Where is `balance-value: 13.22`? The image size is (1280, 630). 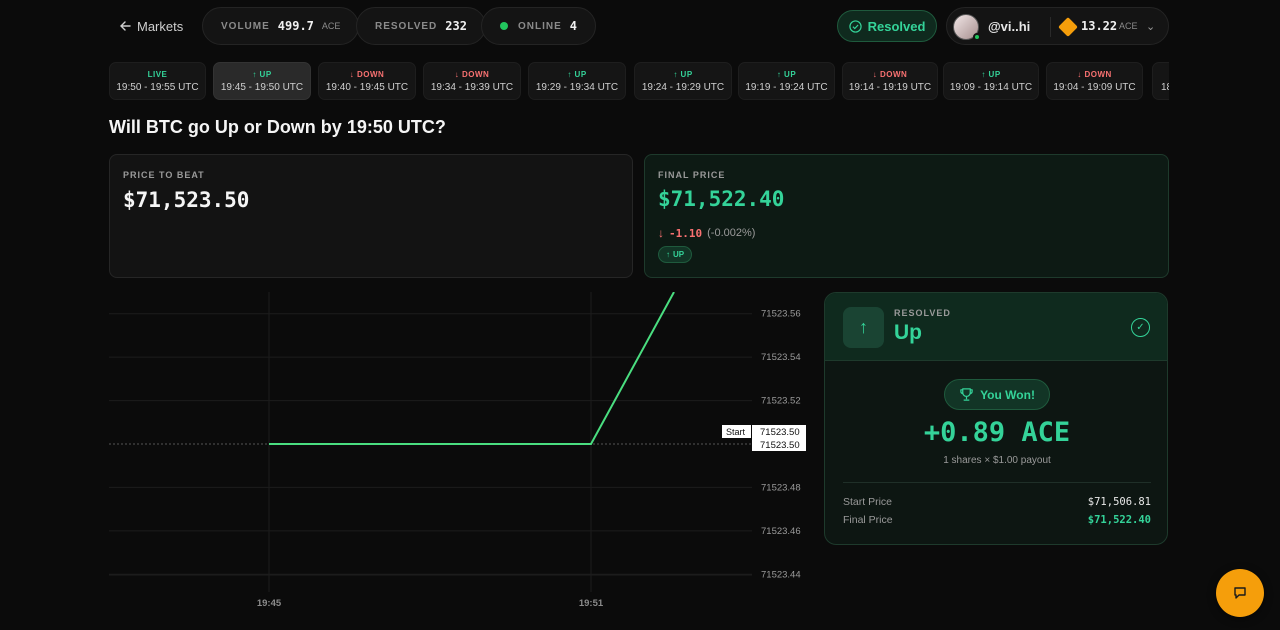
balance-value: 13.22 is located at coordinates (1099, 26).